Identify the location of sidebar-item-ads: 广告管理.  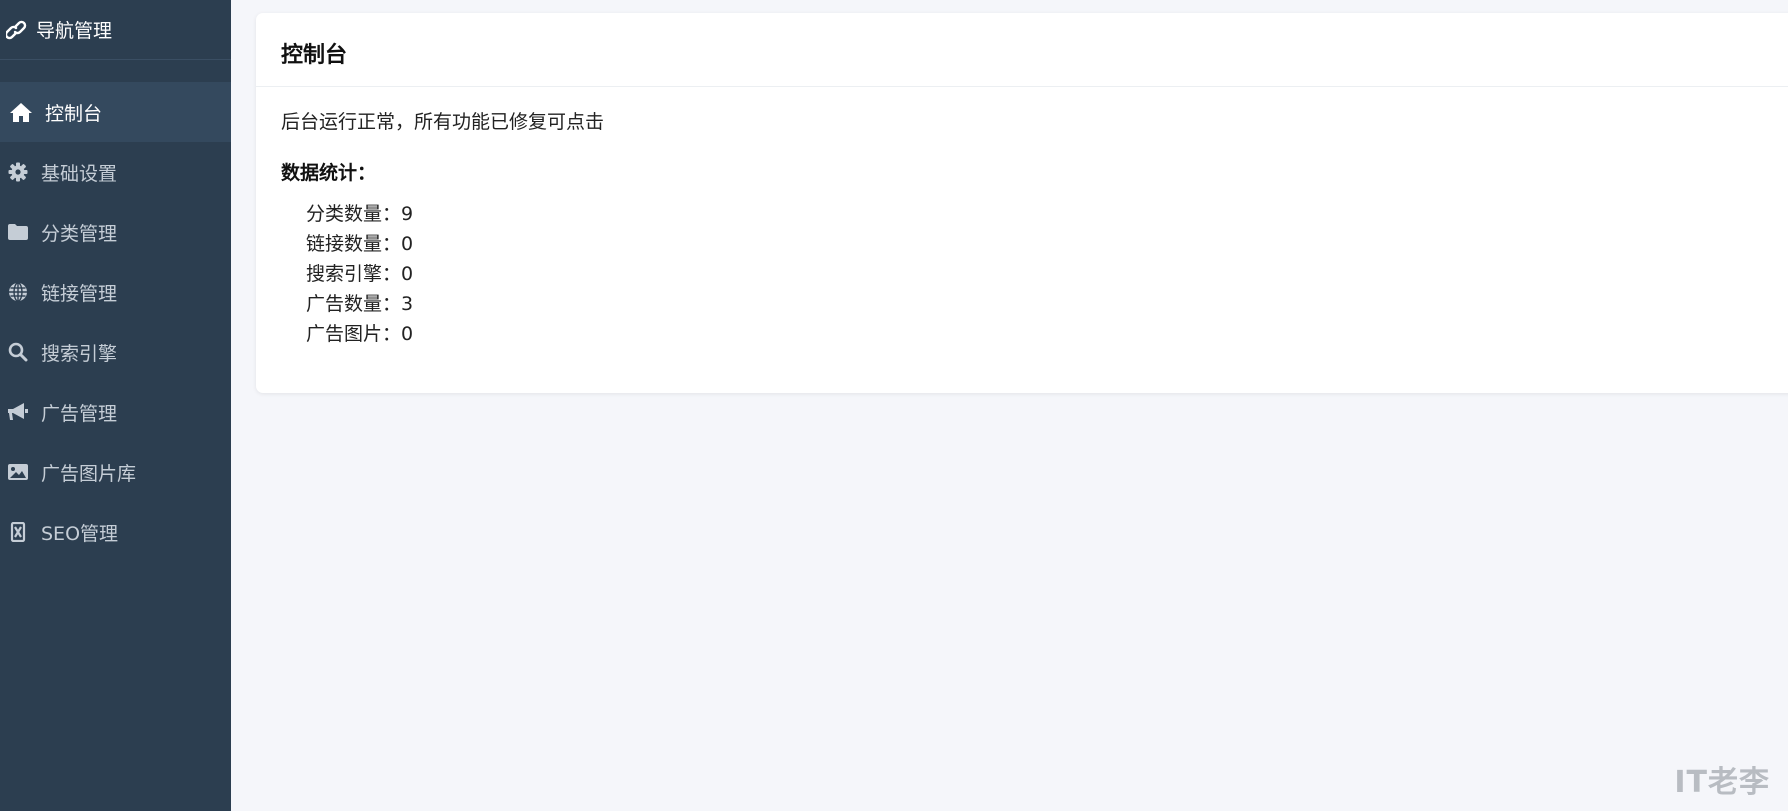
(115, 412).